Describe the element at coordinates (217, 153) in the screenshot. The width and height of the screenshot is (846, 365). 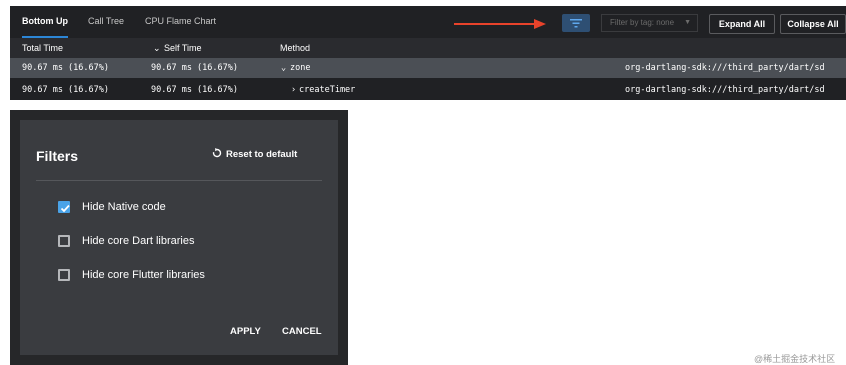
I see `reset-icon` at that location.